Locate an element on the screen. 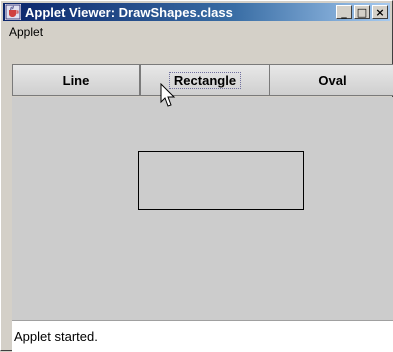  window-controls: _ □ × is located at coordinates (362, 12).